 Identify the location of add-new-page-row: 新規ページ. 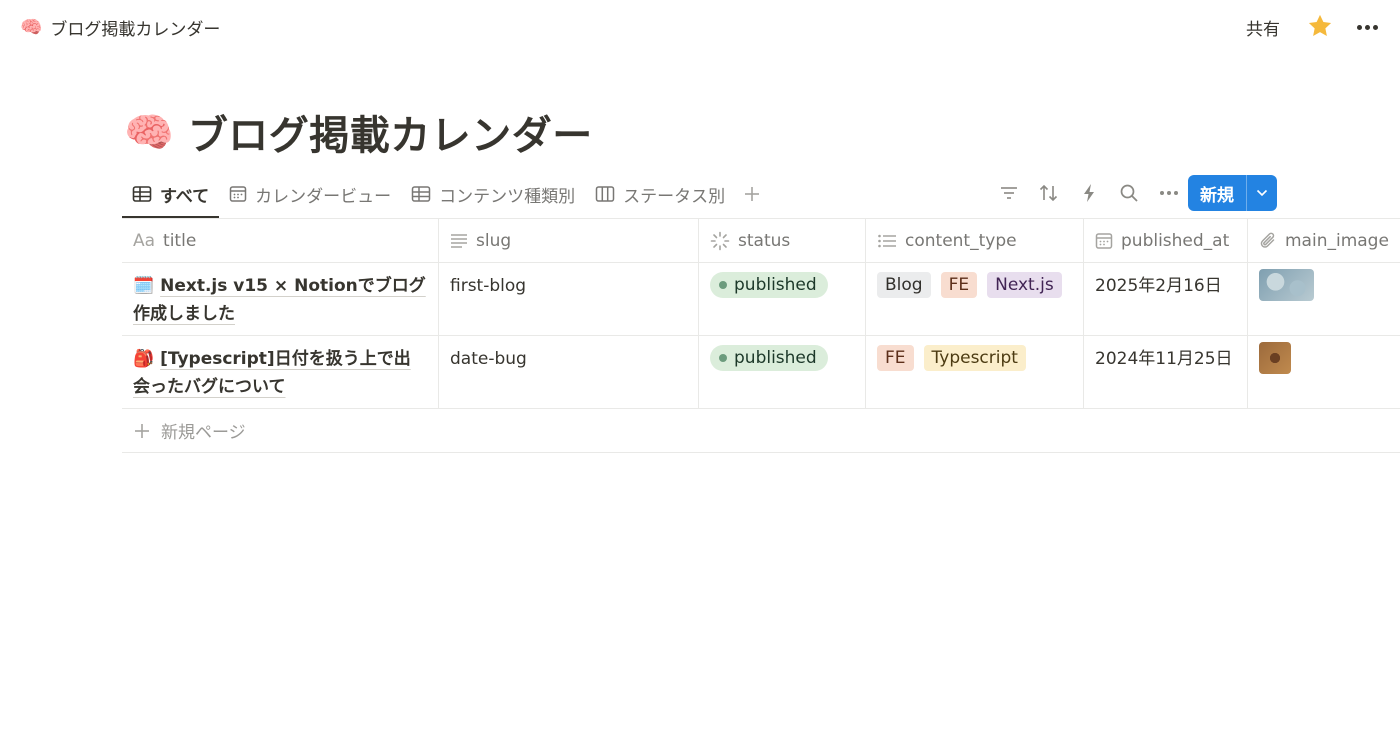
(761, 431).